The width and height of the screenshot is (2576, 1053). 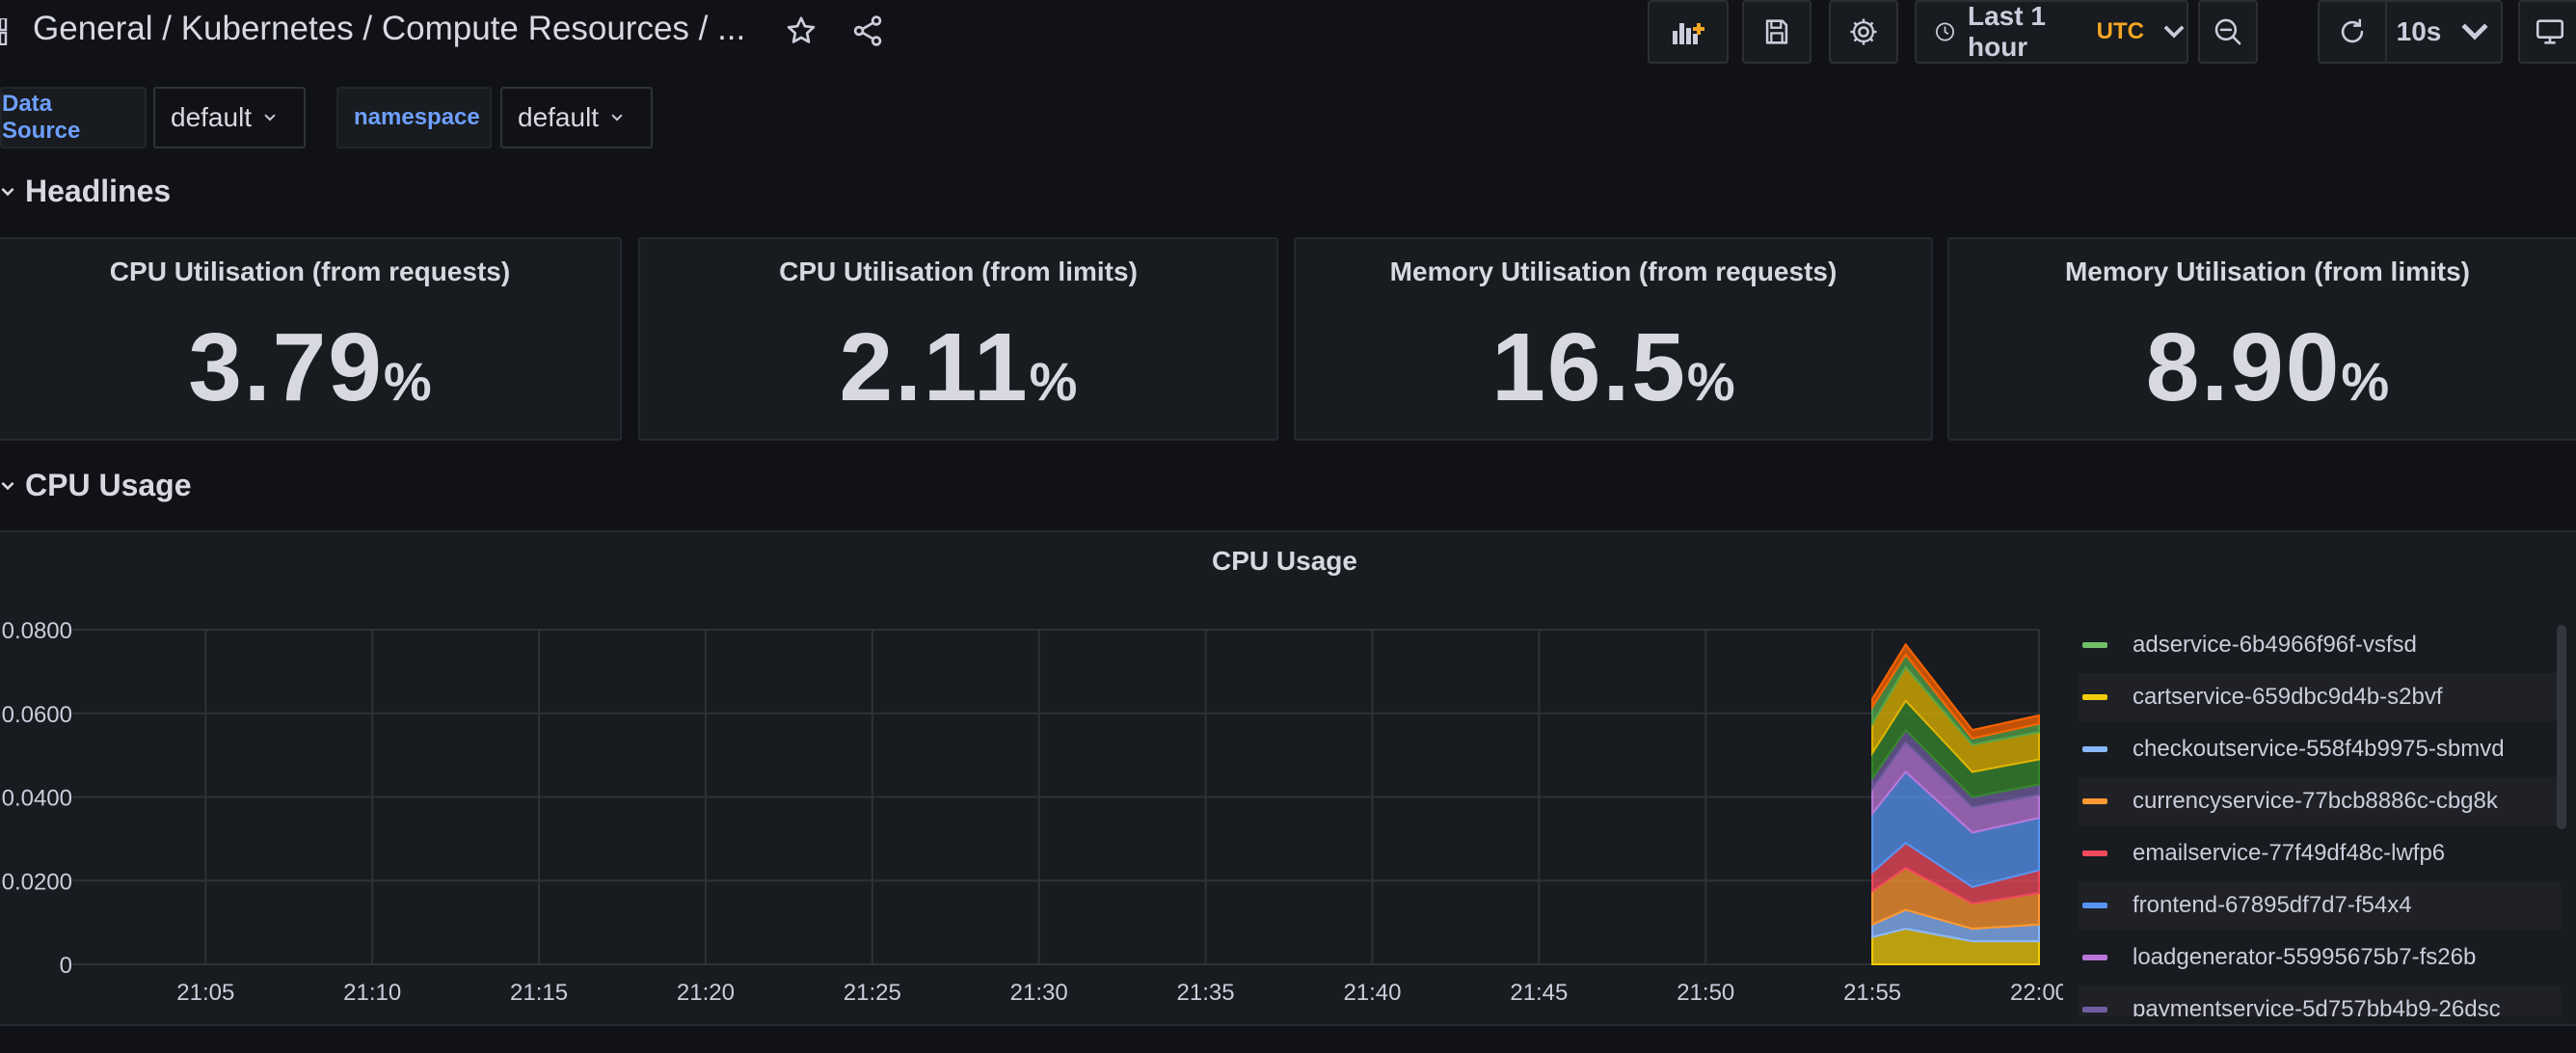 I want to click on zoom-out-icon, so click(x=2228, y=31).